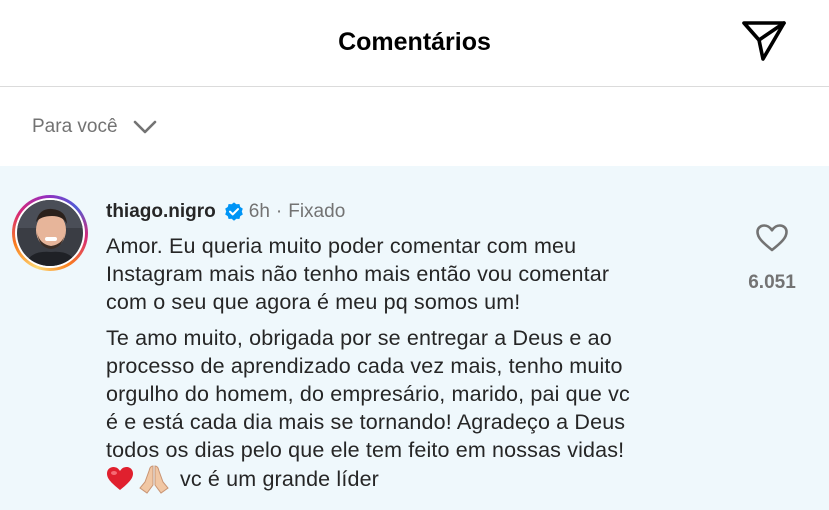 The width and height of the screenshot is (829, 510). I want to click on heart-outline-icon, so click(772, 238).